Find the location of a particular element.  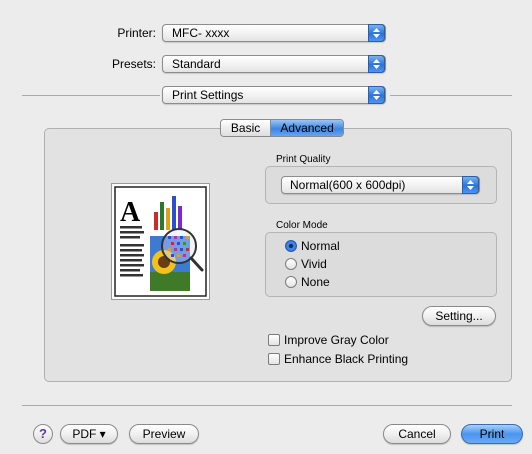

color-mode-box is located at coordinates (381, 264).